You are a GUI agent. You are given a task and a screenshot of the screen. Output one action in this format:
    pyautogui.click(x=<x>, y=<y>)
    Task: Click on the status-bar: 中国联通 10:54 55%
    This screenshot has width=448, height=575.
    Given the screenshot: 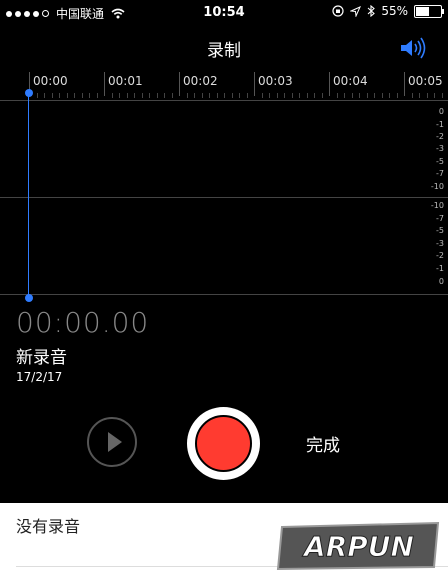 What is the action you would take?
    pyautogui.click(x=224, y=12)
    